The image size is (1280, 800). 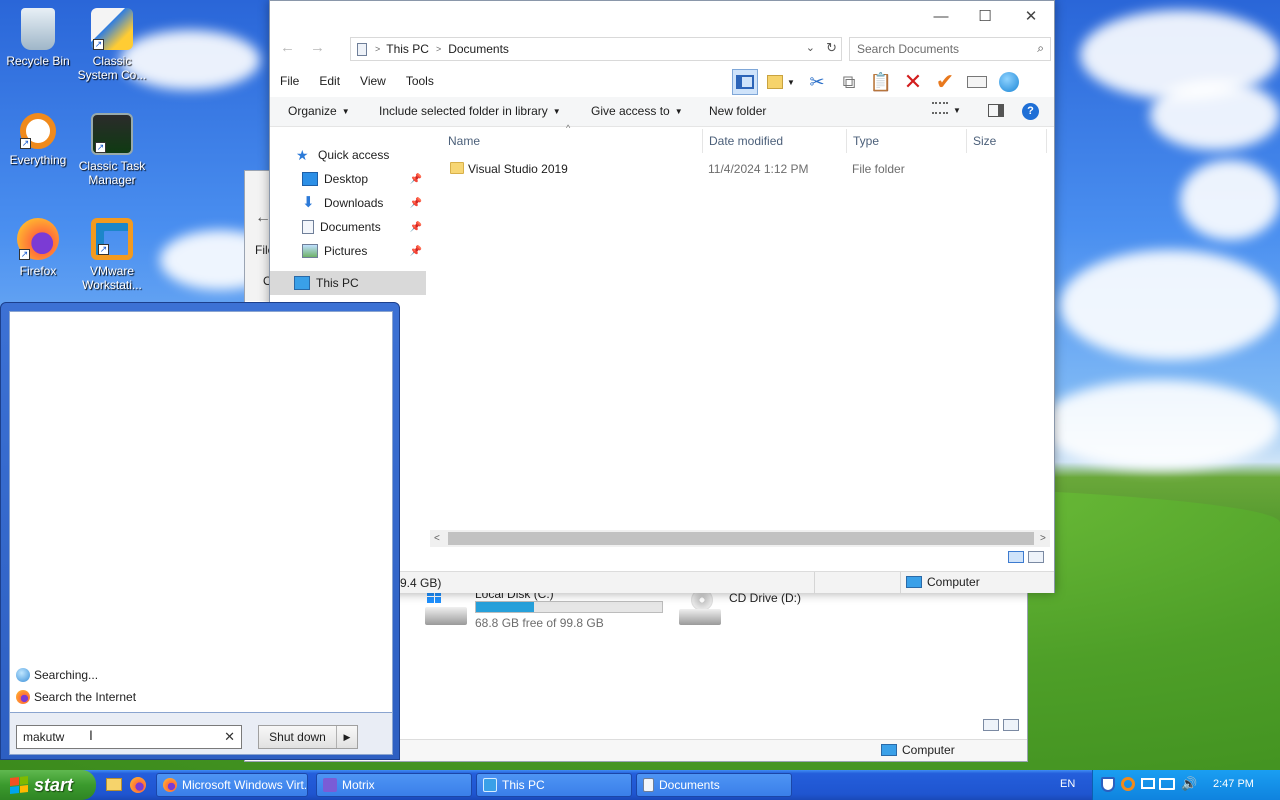 What do you see at coordinates (447, 608) in the screenshot?
I see `local-disk-icon` at bounding box center [447, 608].